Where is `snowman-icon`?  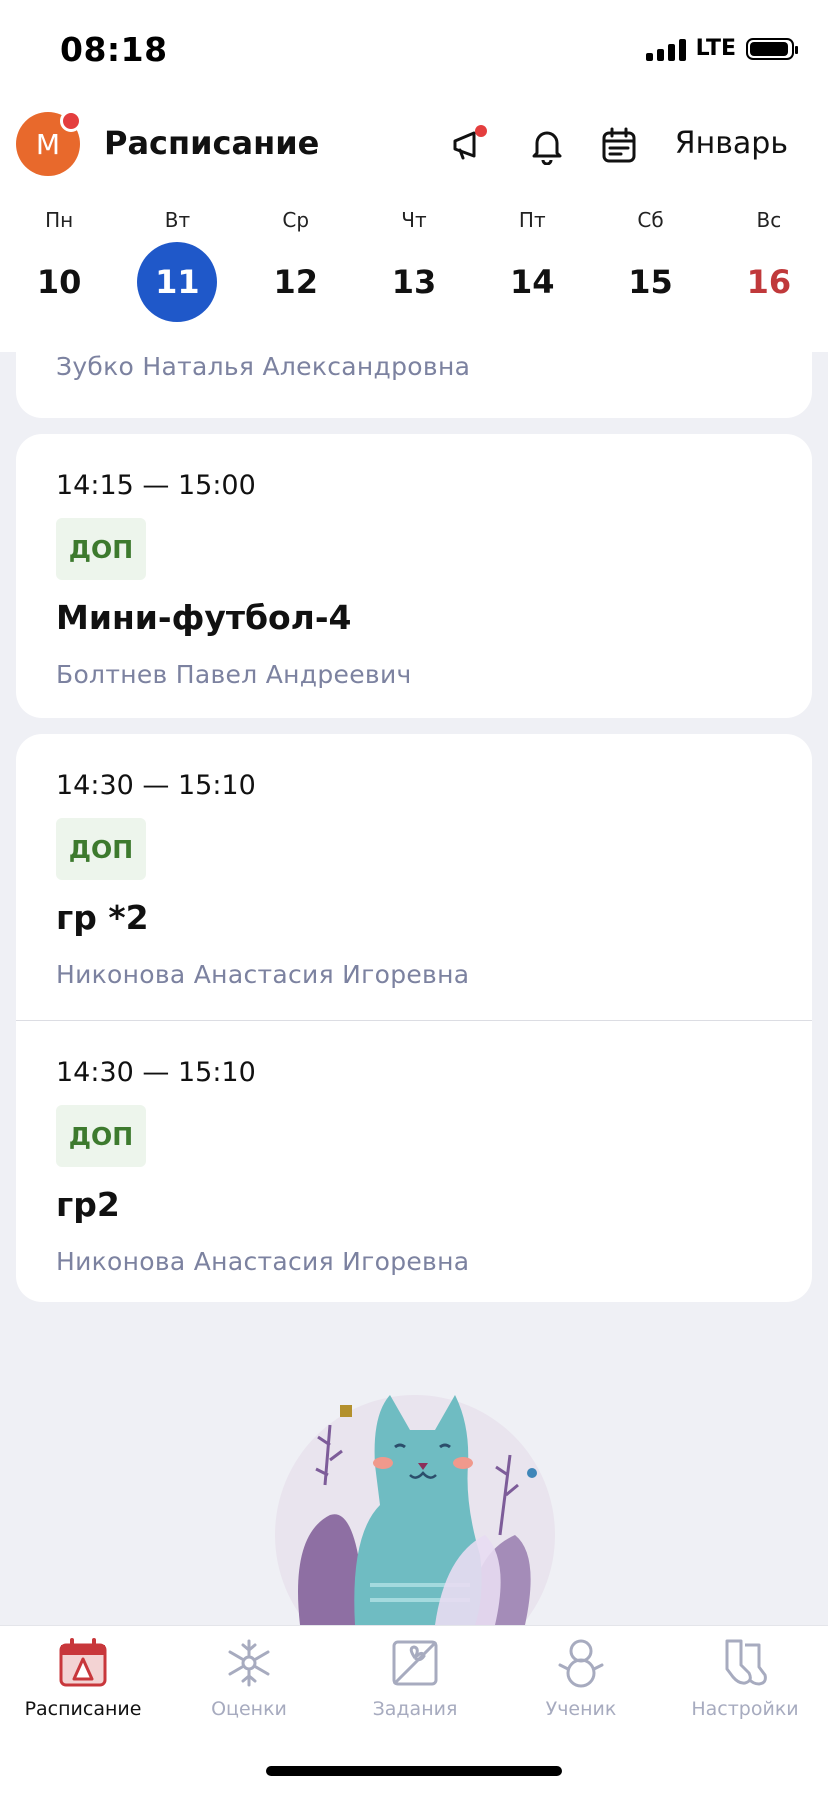
snowman-icon is located at coordinates (581, 1663).